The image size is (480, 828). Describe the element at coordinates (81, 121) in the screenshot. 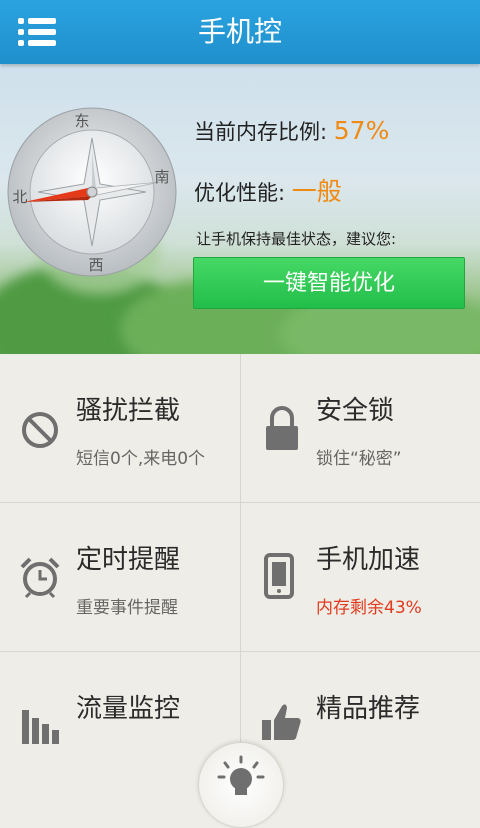

I see `compass-east: 东` at that location.